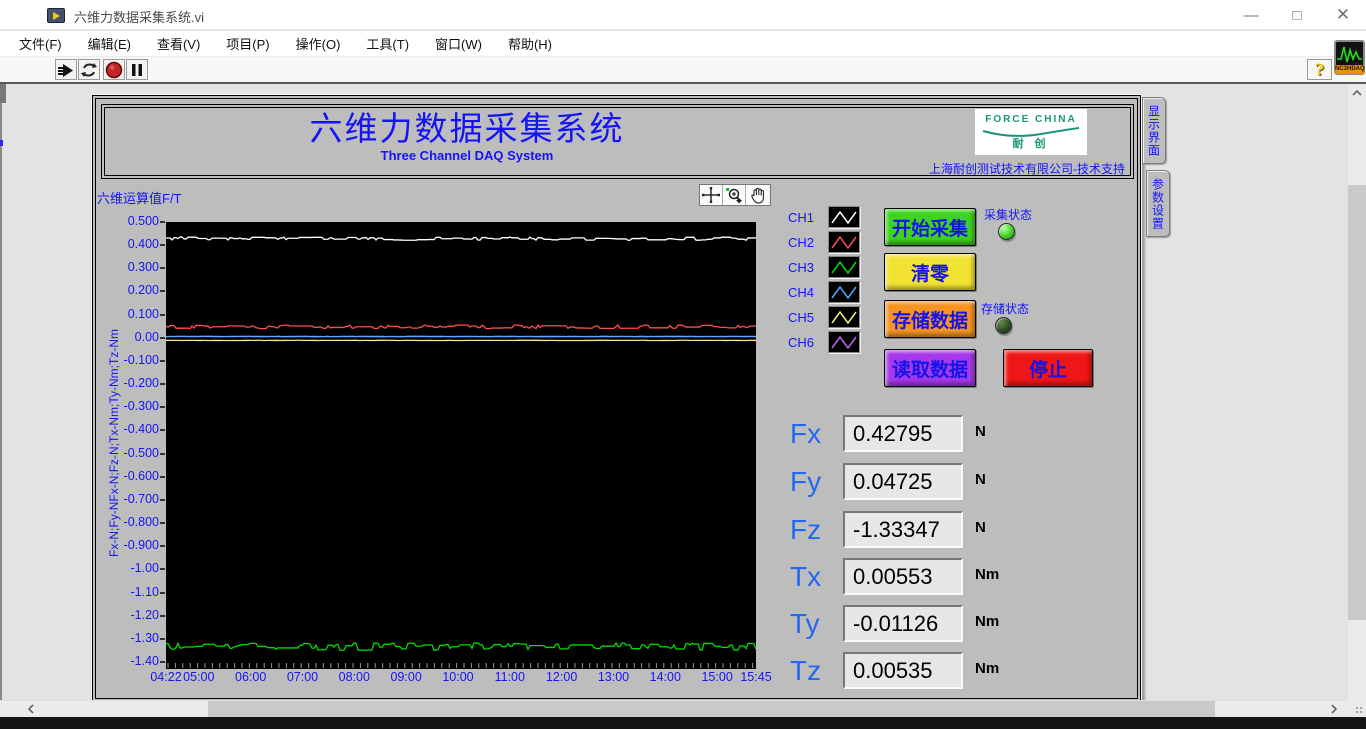  What do you see at coordinates (1154, 130) in the screenshot?
I see `tab-display-interface: 显示界面` at bounding box center [1154, 130].